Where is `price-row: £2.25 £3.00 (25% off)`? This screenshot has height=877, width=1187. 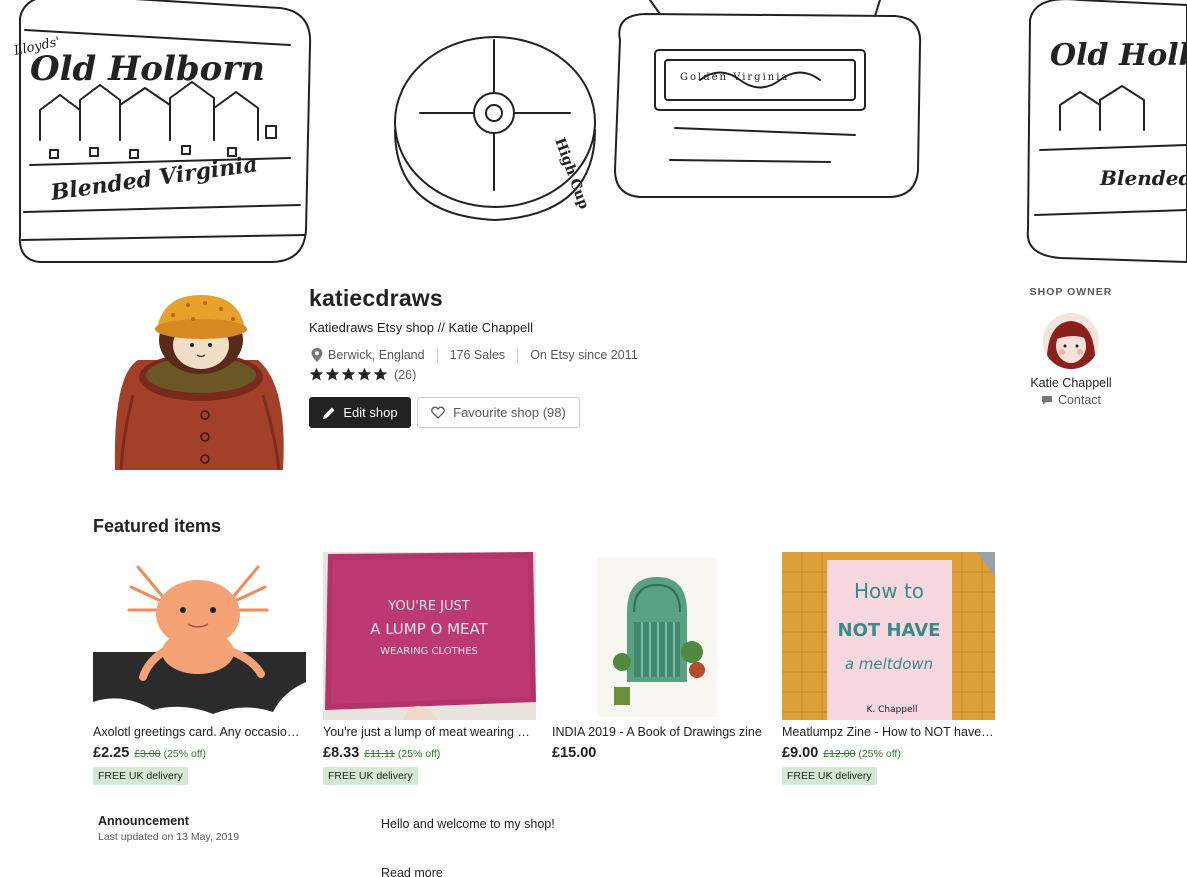
price-row: £2.25 £3.00 (25% off) is located at coordinates (199, 753).